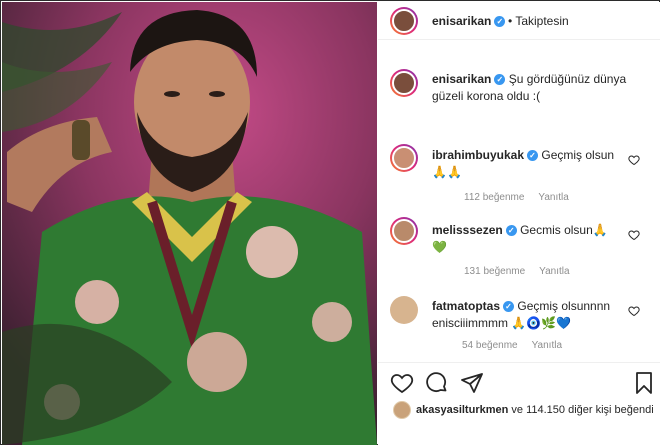  What do you see at coordinates (461, 79) in the screenshot?
I see `caption-username: enisarikan` at bounding box center [461, 79].